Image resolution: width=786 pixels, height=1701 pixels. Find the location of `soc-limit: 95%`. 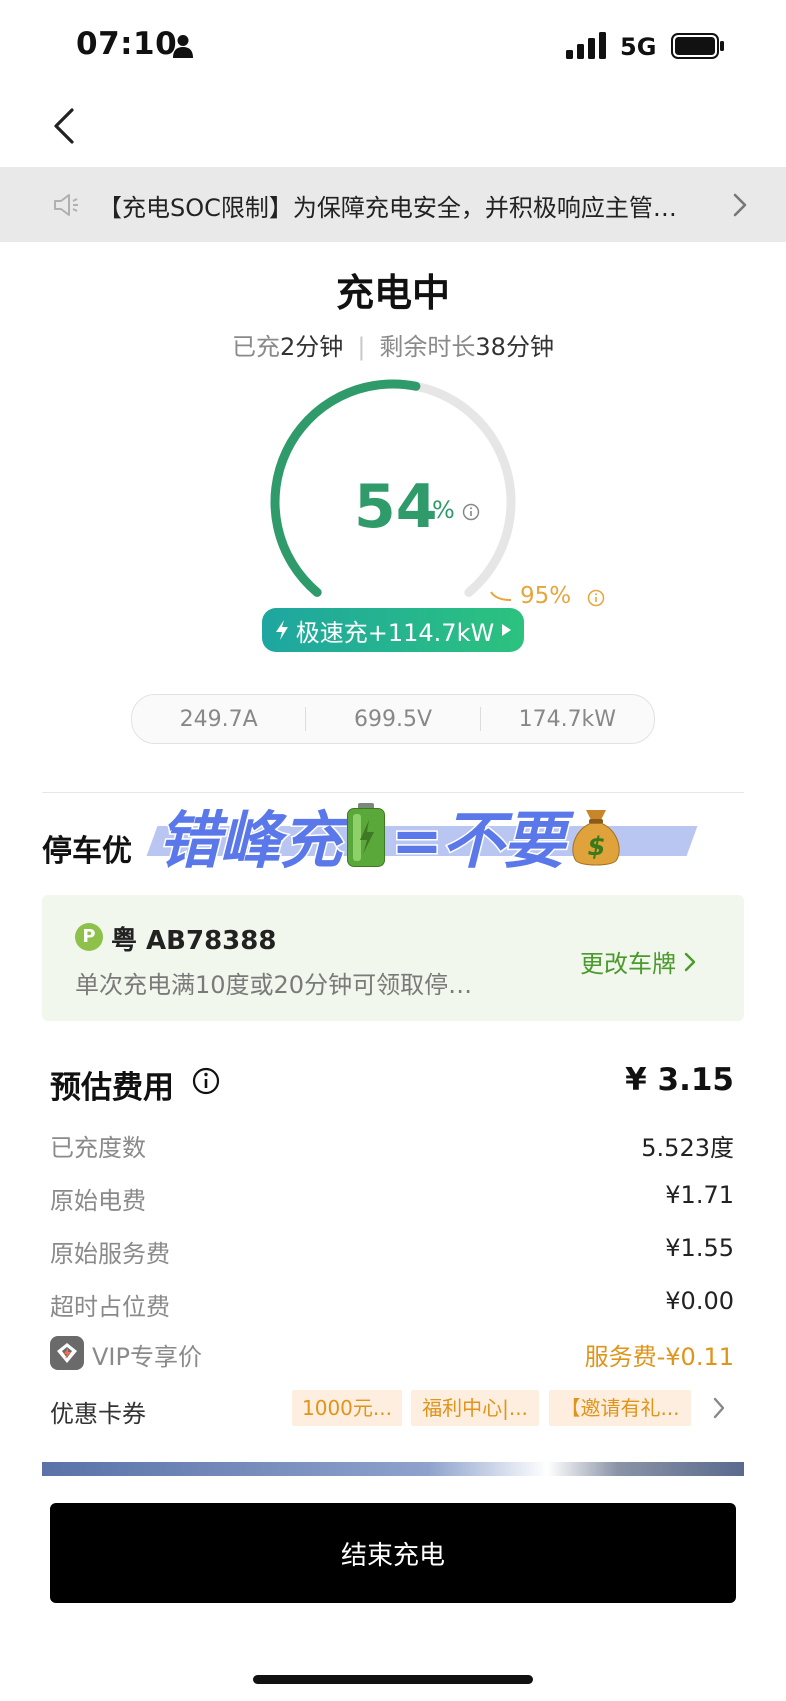

soc-limit: 95% is located at coordinates (546, 596).